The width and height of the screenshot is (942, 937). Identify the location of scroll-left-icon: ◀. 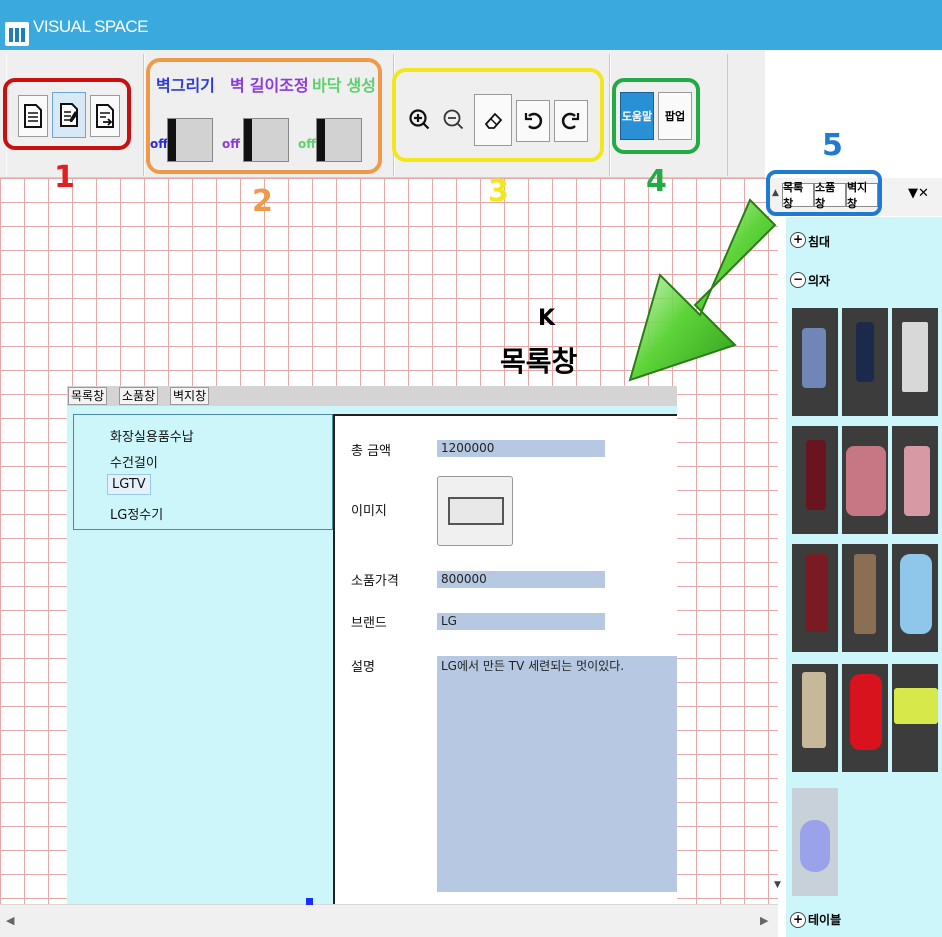
(10, 920).